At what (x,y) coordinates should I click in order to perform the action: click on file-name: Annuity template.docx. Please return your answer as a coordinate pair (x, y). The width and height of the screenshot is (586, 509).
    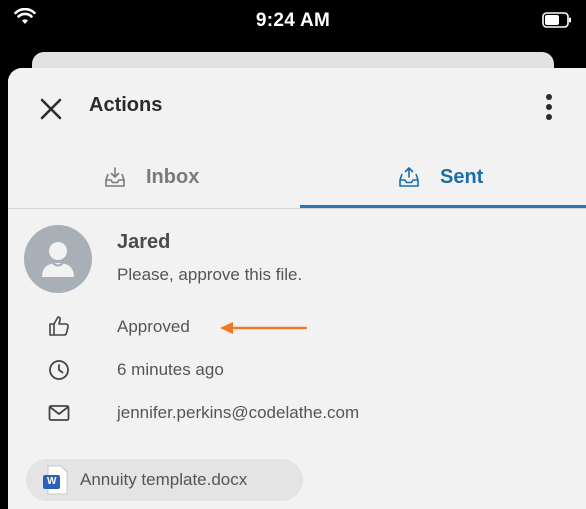
    Looking at the image, I should click on (164, 479).